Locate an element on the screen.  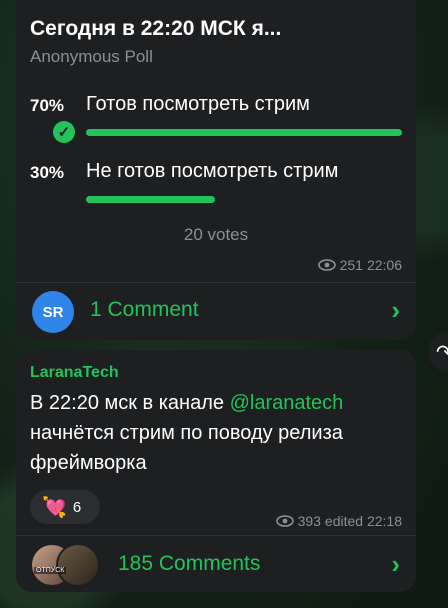
commenter-avatars: ОТПУСК is located at coordinates (65, 565).